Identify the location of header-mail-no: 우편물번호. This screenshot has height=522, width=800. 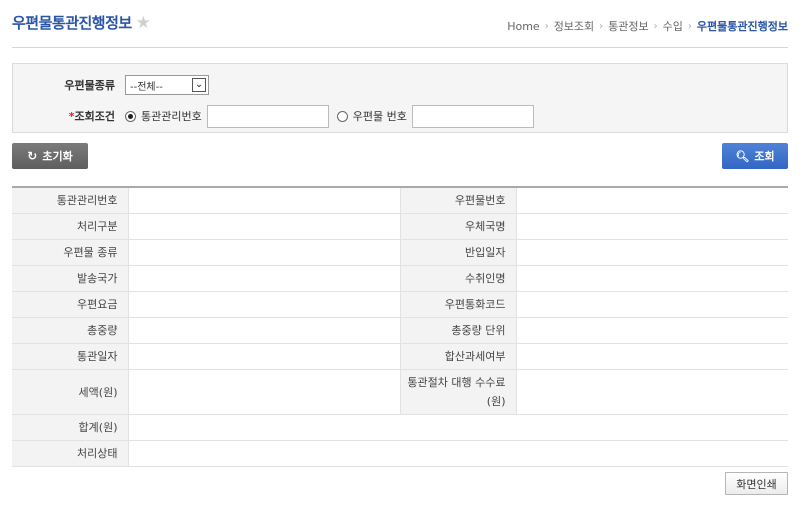
(458, 200).